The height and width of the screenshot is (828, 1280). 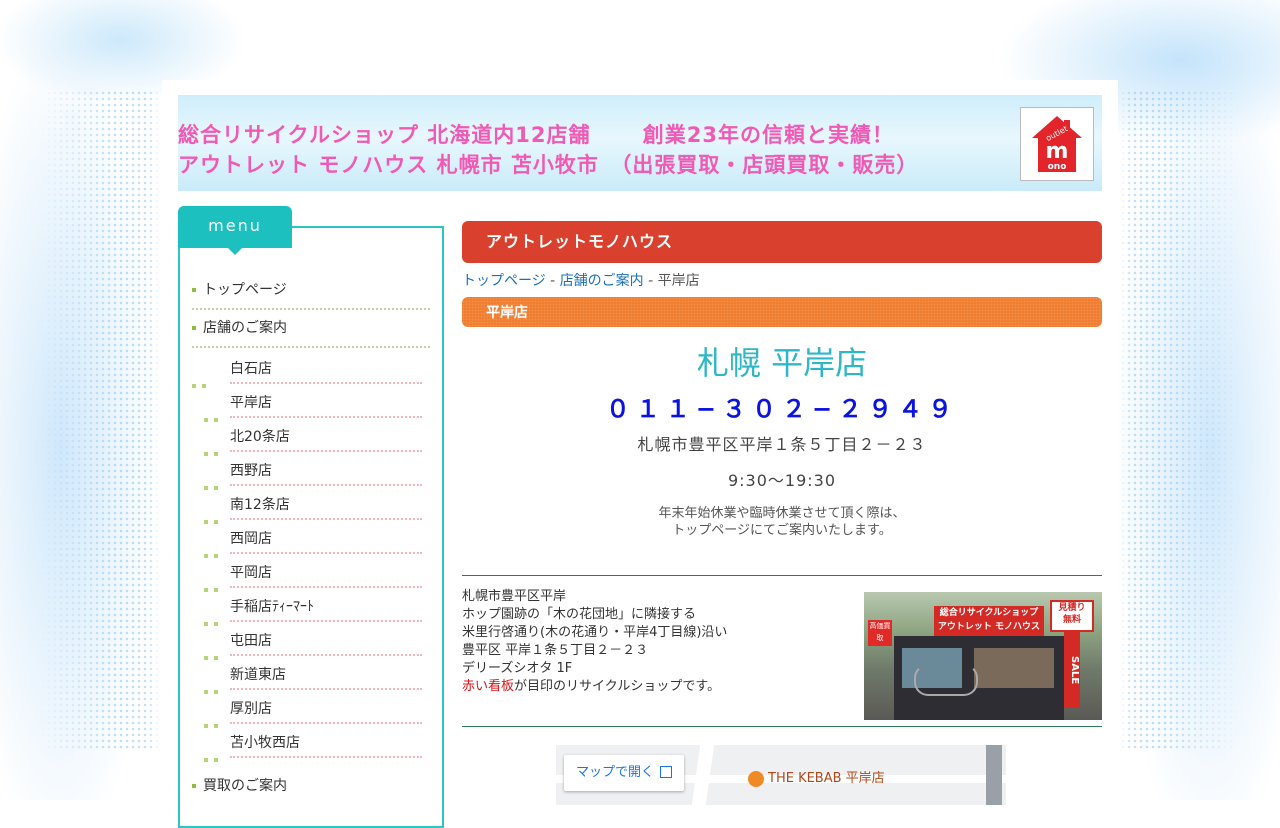 I want to click on sidebar-item-label: 平岡店, so click(x=251, y=573).